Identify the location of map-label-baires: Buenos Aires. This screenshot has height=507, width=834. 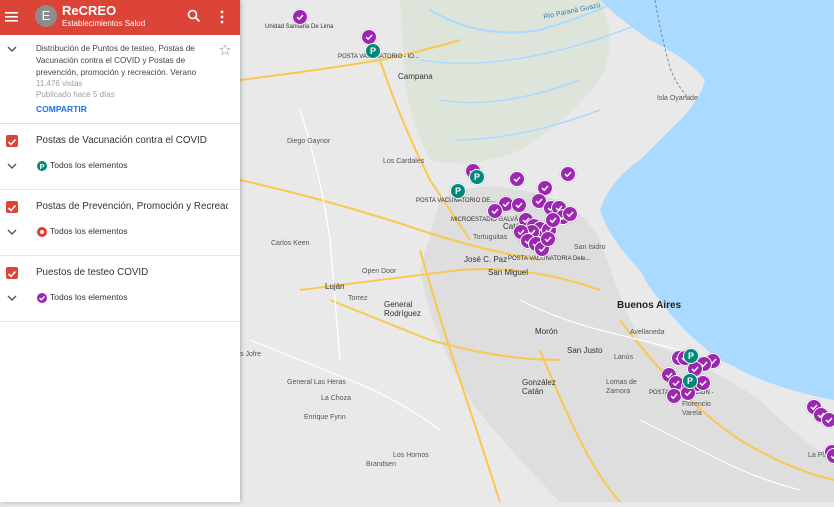
(649, 305).